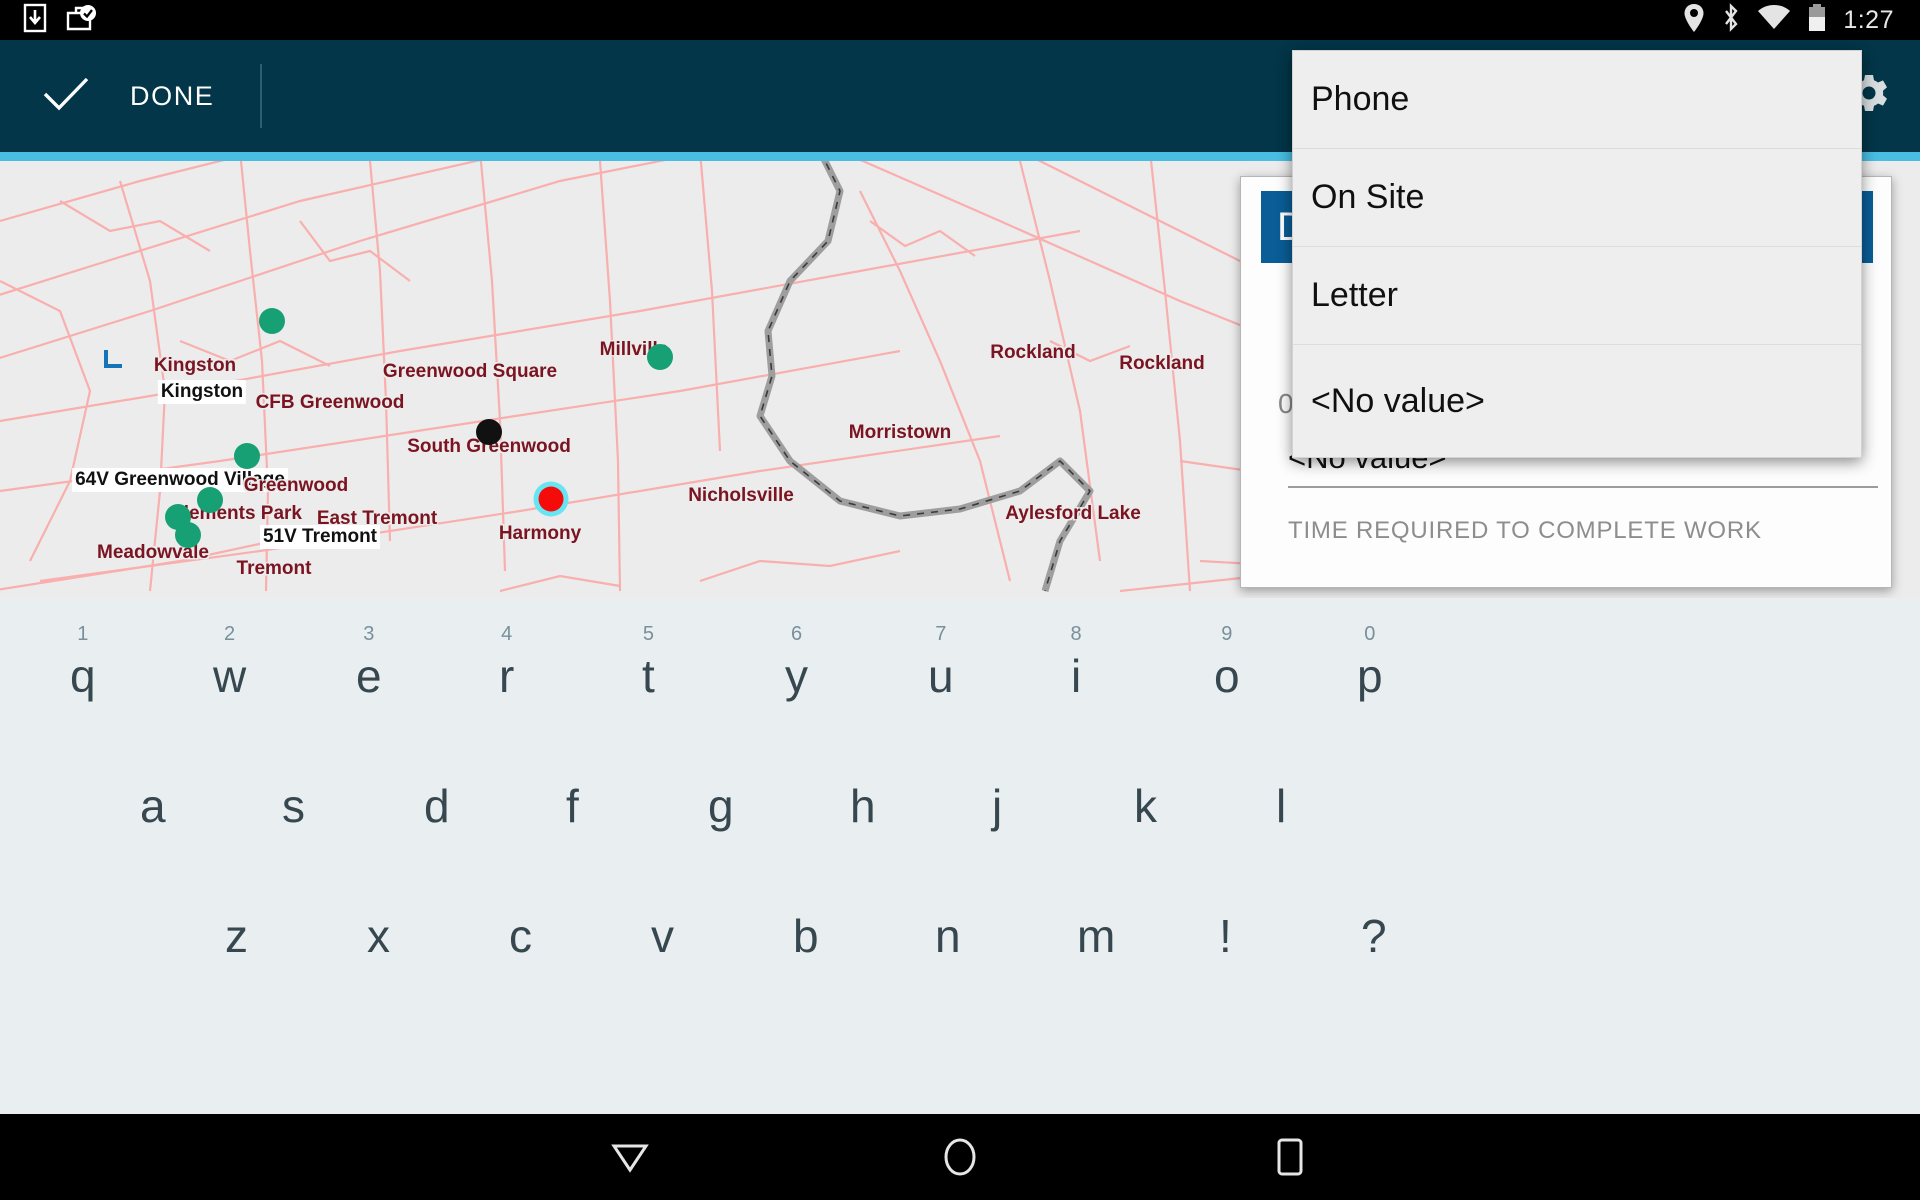  I want to click on key-label: n, so click(948, 936).